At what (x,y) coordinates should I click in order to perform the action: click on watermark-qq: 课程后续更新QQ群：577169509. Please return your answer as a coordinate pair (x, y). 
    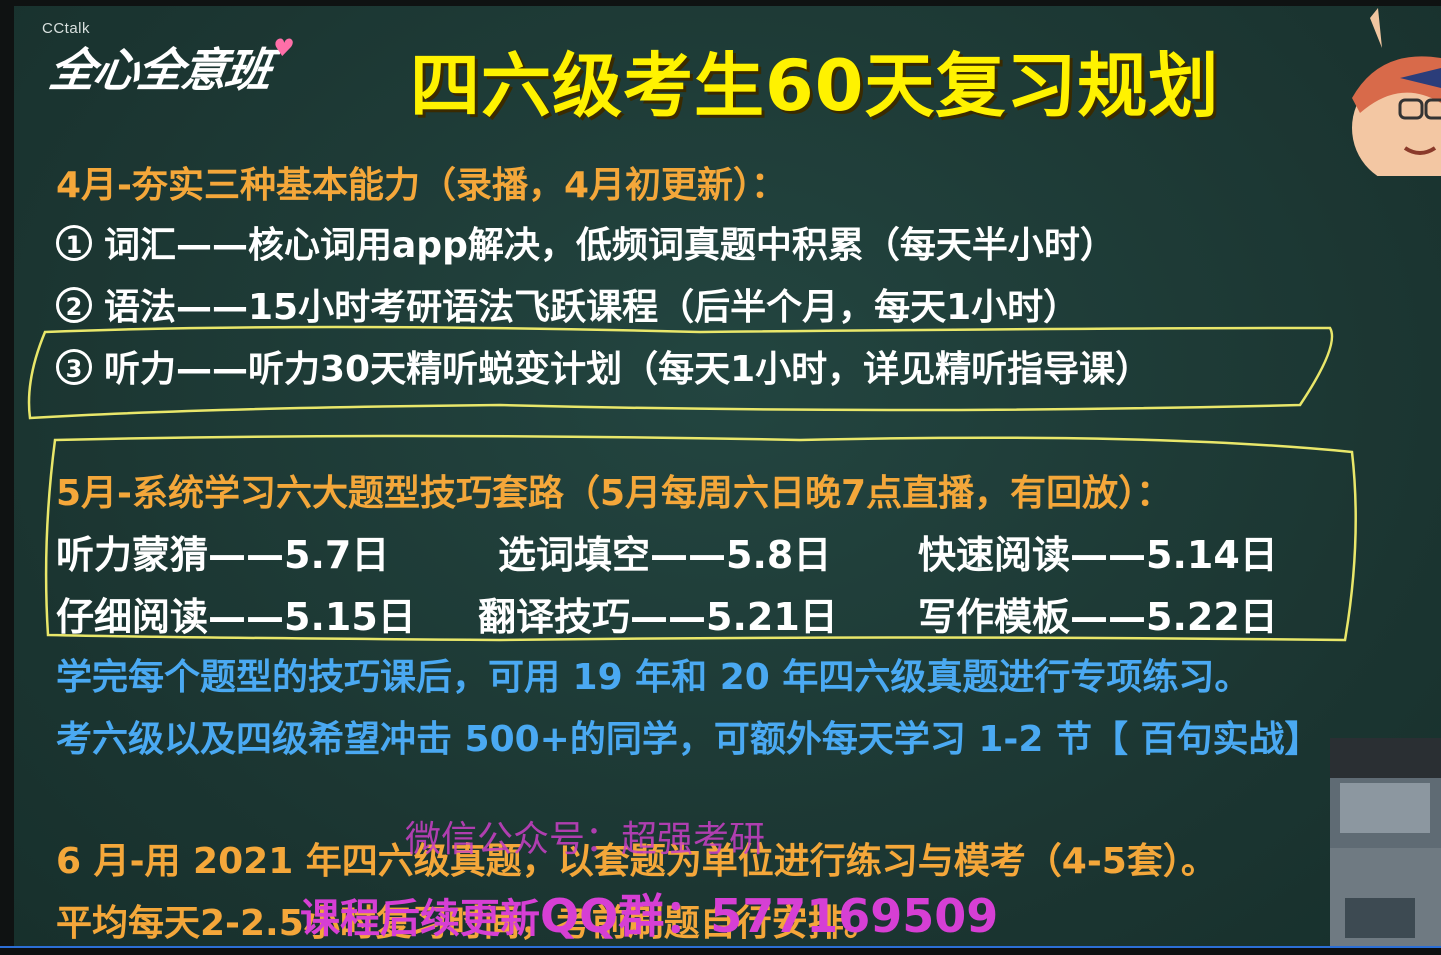
    Looking at the image, I should click on (649, 916).